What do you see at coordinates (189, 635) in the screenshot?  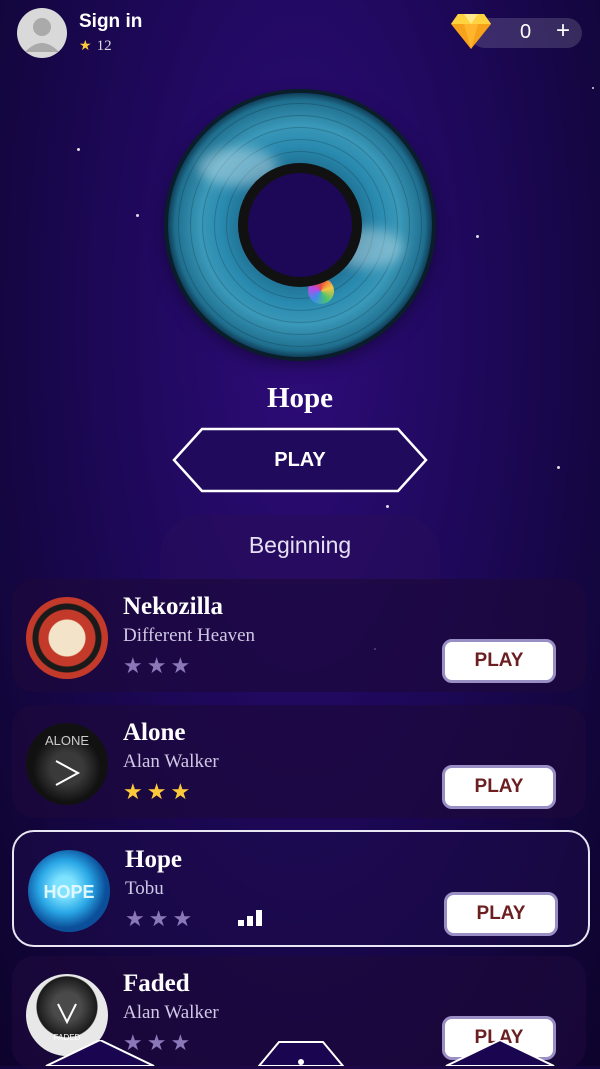 I see `song-artist: Different Heaven` at bounding box center [189, 635].